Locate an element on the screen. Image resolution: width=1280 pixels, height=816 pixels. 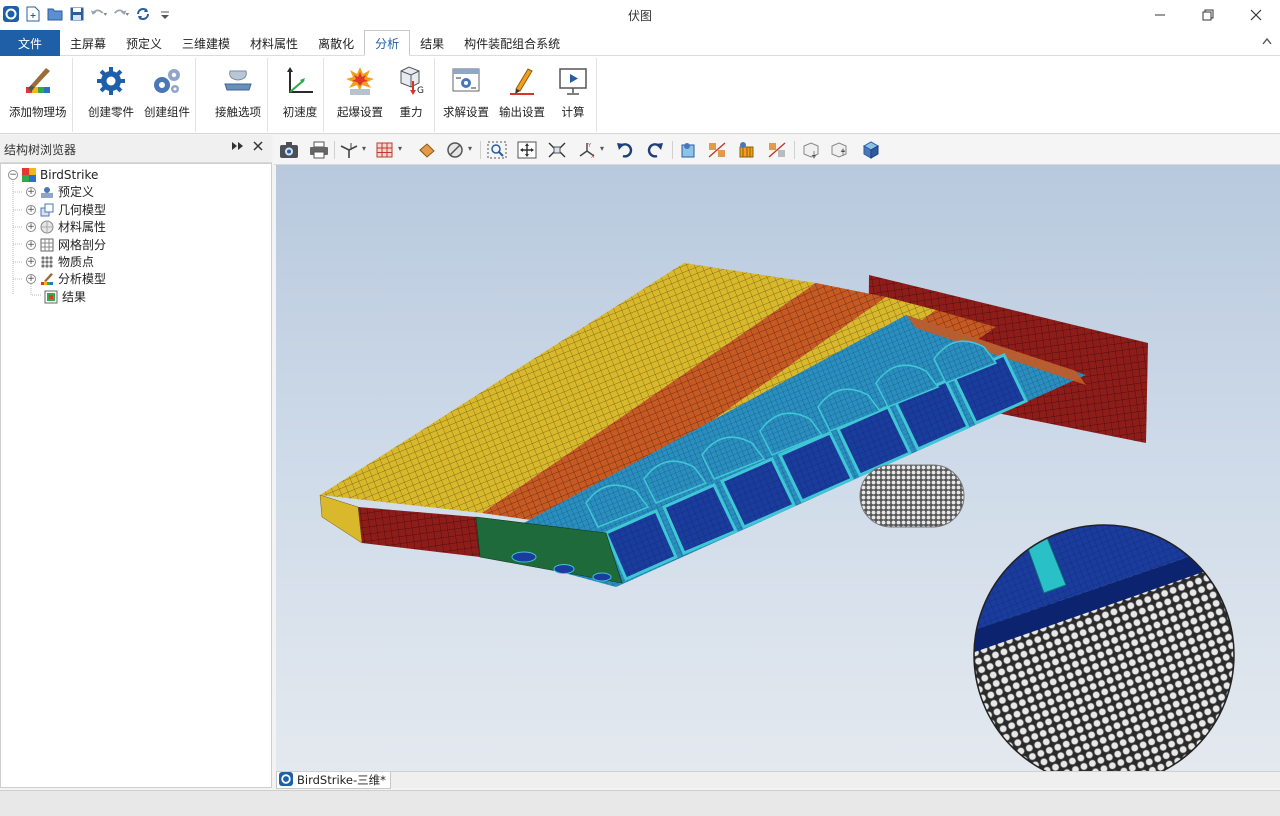
document-logo-icon is located at coordinates (286, 780).